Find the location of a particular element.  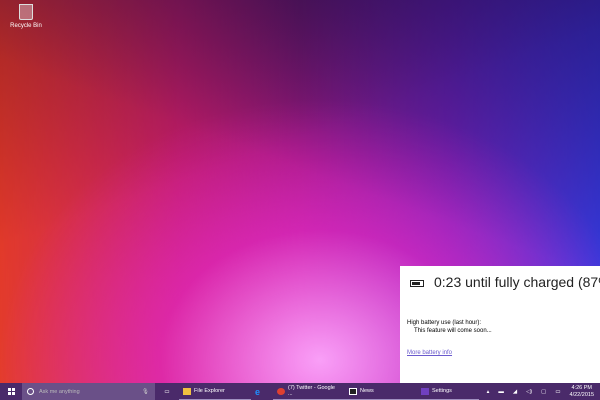

more-battery-info-link: More battery info is located at coordinates (429, 353).